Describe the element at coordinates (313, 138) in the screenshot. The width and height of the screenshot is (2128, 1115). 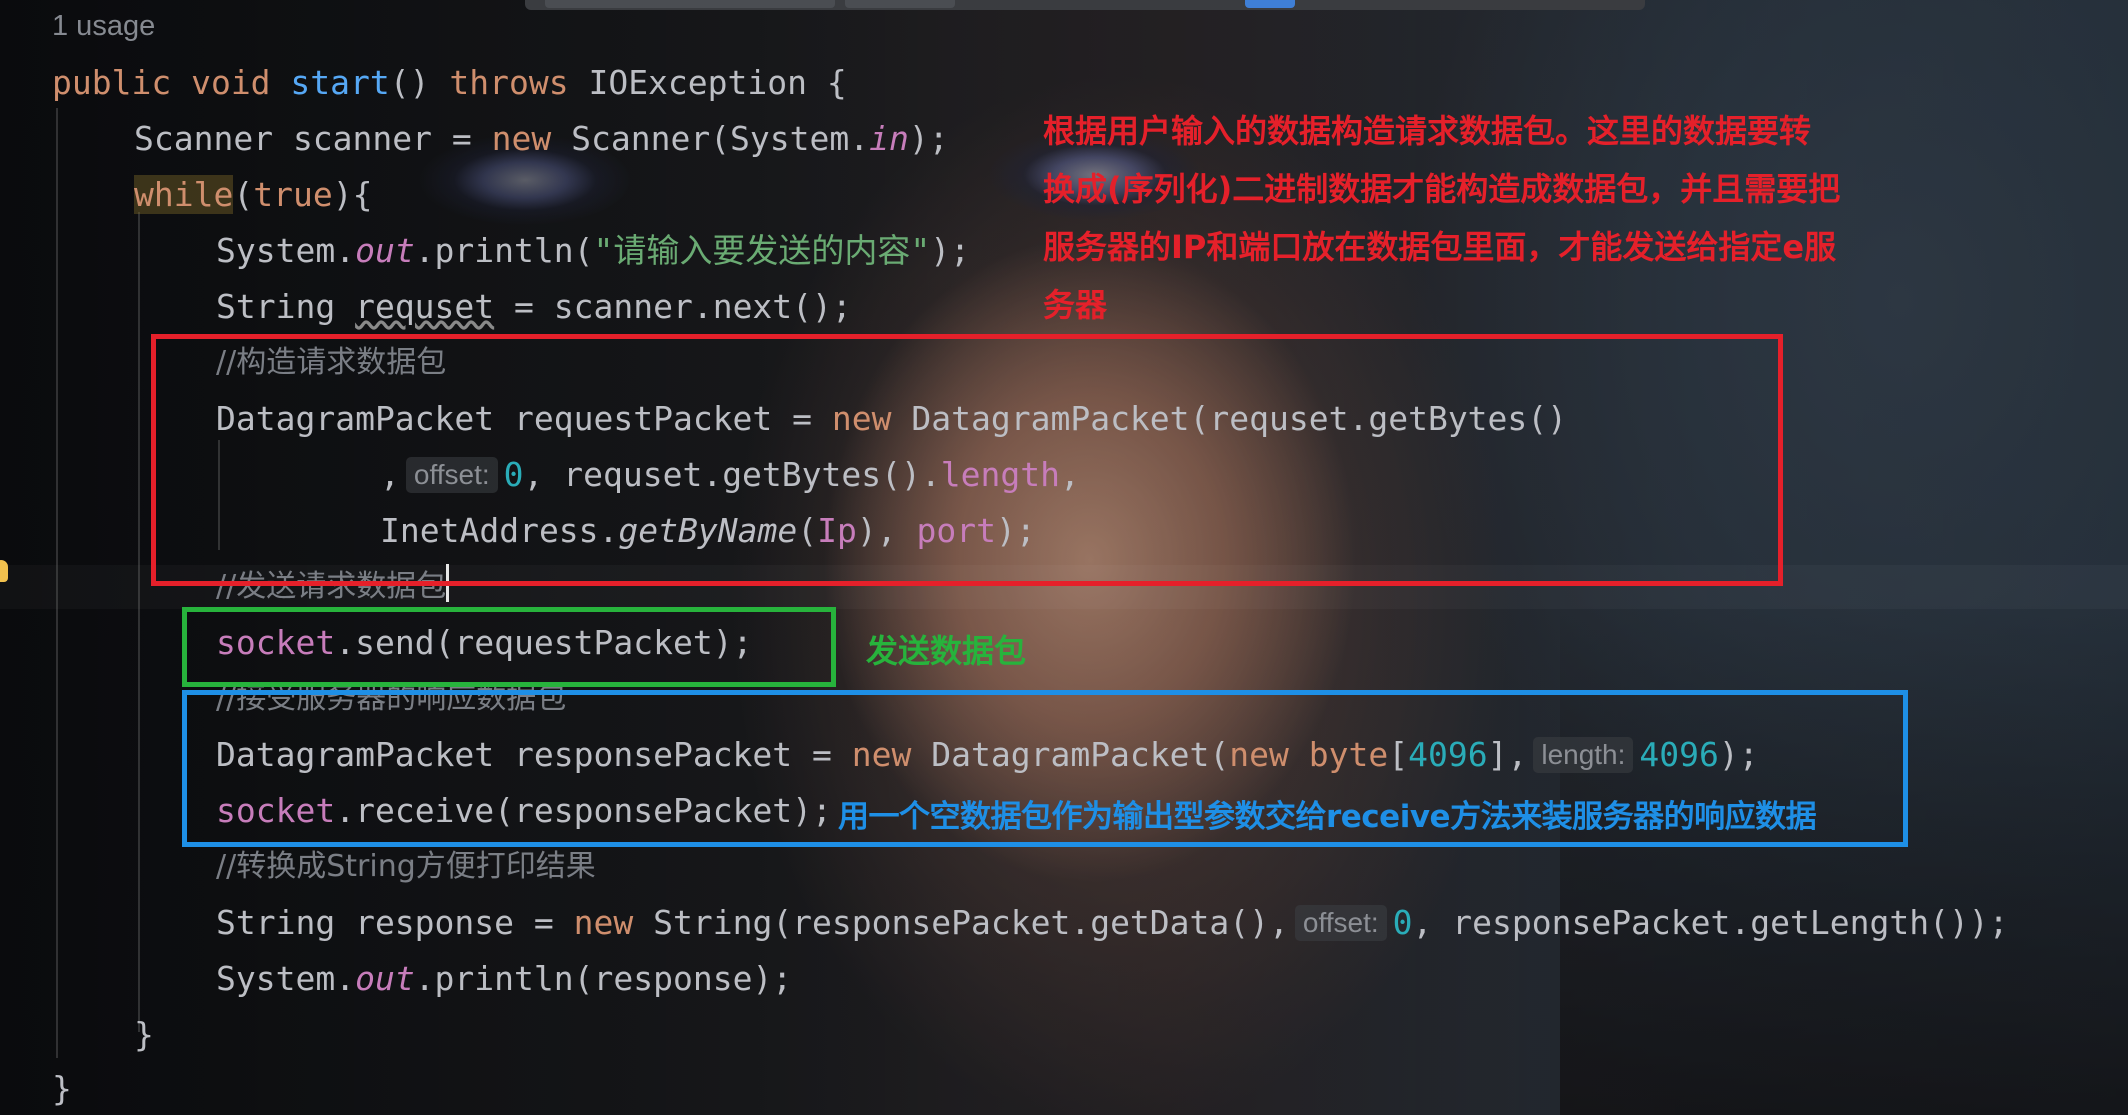
I see `code-token: Scanner scanner =` at that location.